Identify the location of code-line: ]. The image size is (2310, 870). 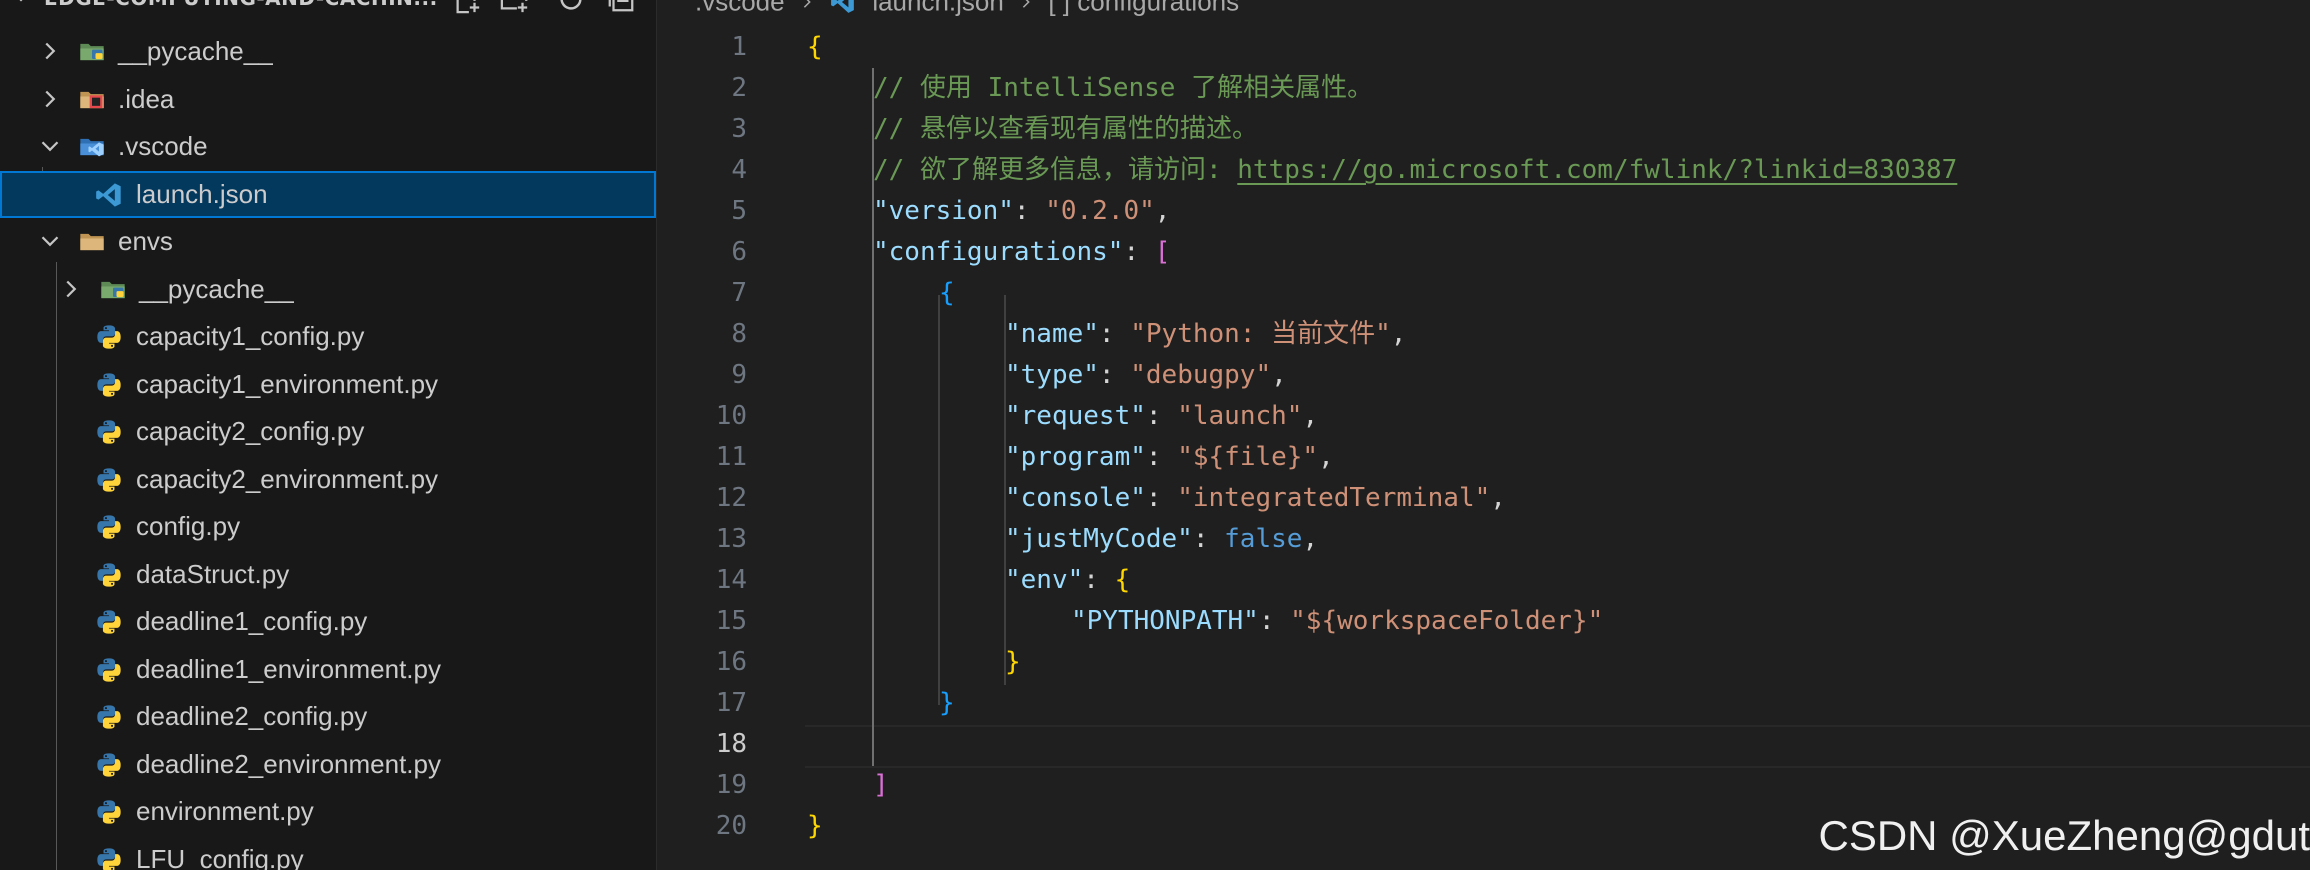
(881, 785).